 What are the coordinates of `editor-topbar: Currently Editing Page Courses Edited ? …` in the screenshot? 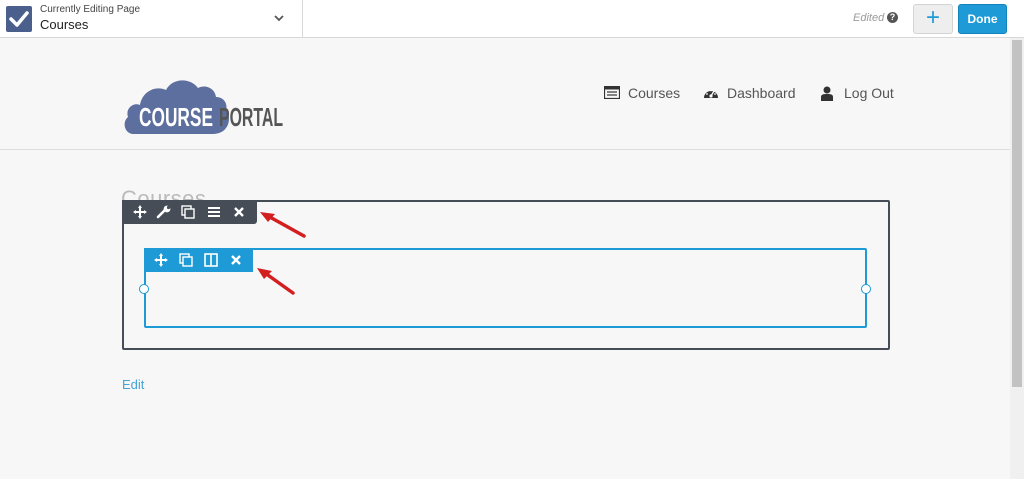 It's located at (512, 19).